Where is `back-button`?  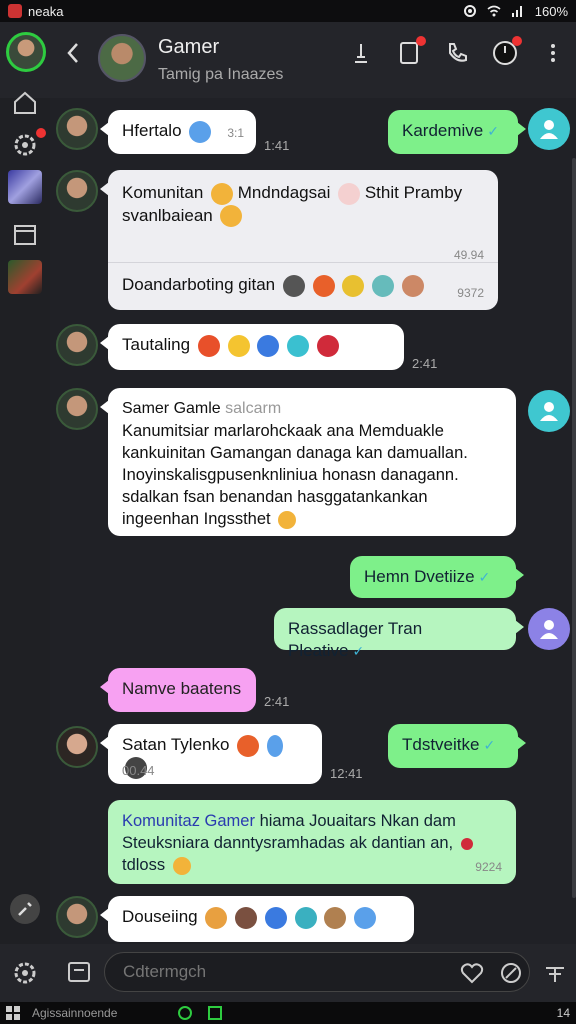 back-button is located at coordinates (73, 56).